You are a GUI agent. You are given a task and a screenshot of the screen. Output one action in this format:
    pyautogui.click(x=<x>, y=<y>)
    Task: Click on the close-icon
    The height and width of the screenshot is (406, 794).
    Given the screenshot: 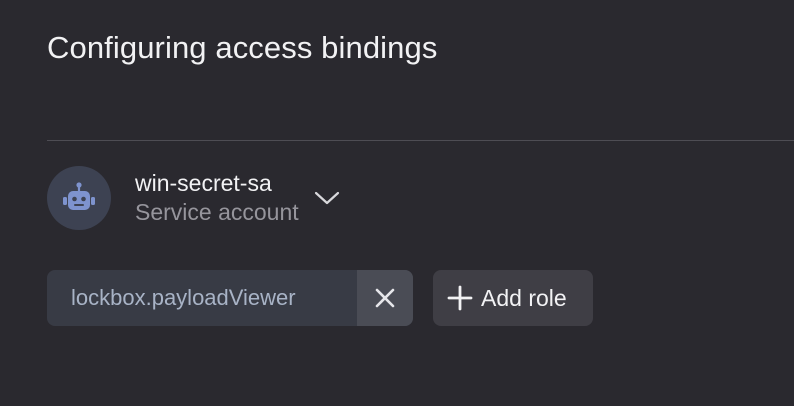 What is the action you would take?
    pyautogui.click(x=385, y=298)
    